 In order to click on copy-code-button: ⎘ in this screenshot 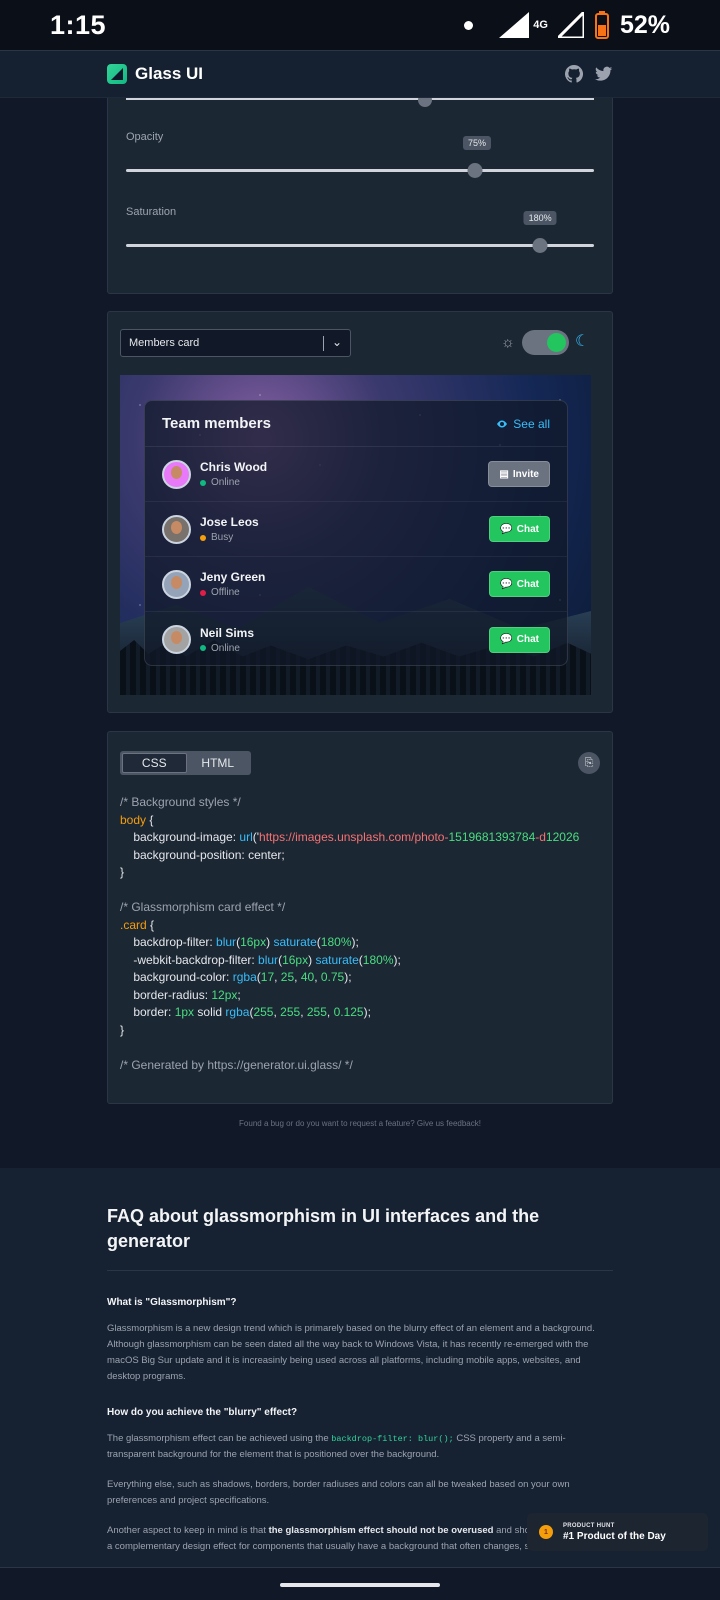, I will do `click(589, 763)`.